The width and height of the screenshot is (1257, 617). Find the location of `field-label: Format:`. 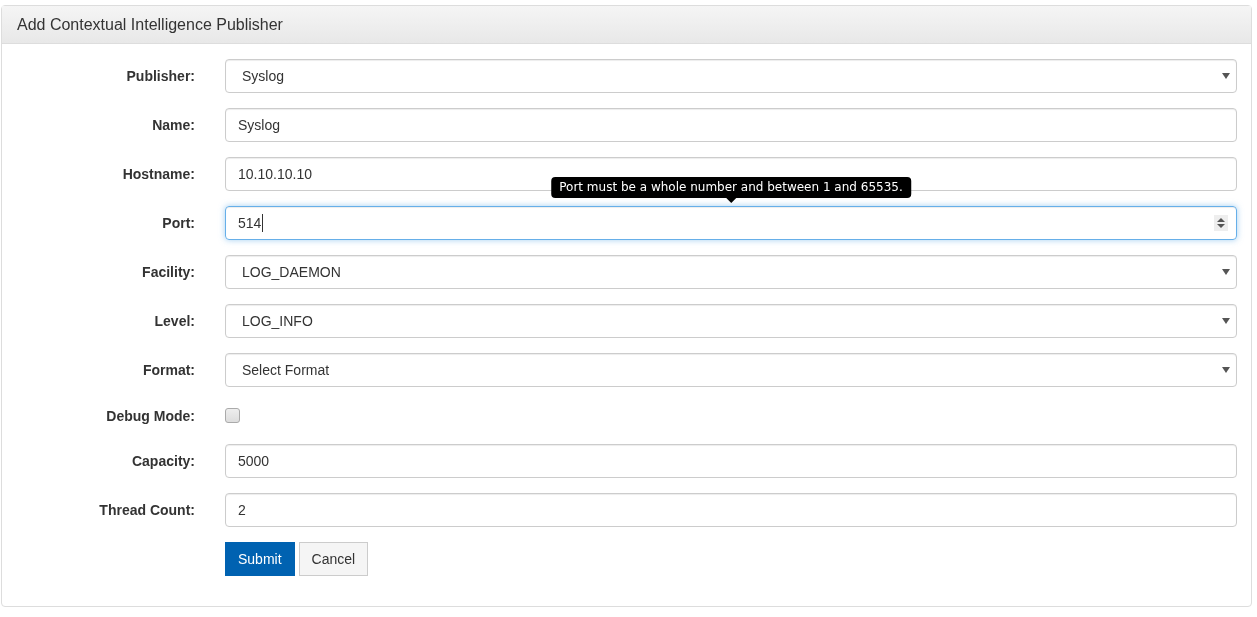

field-label: Format: is located at coordinates (168, 370).